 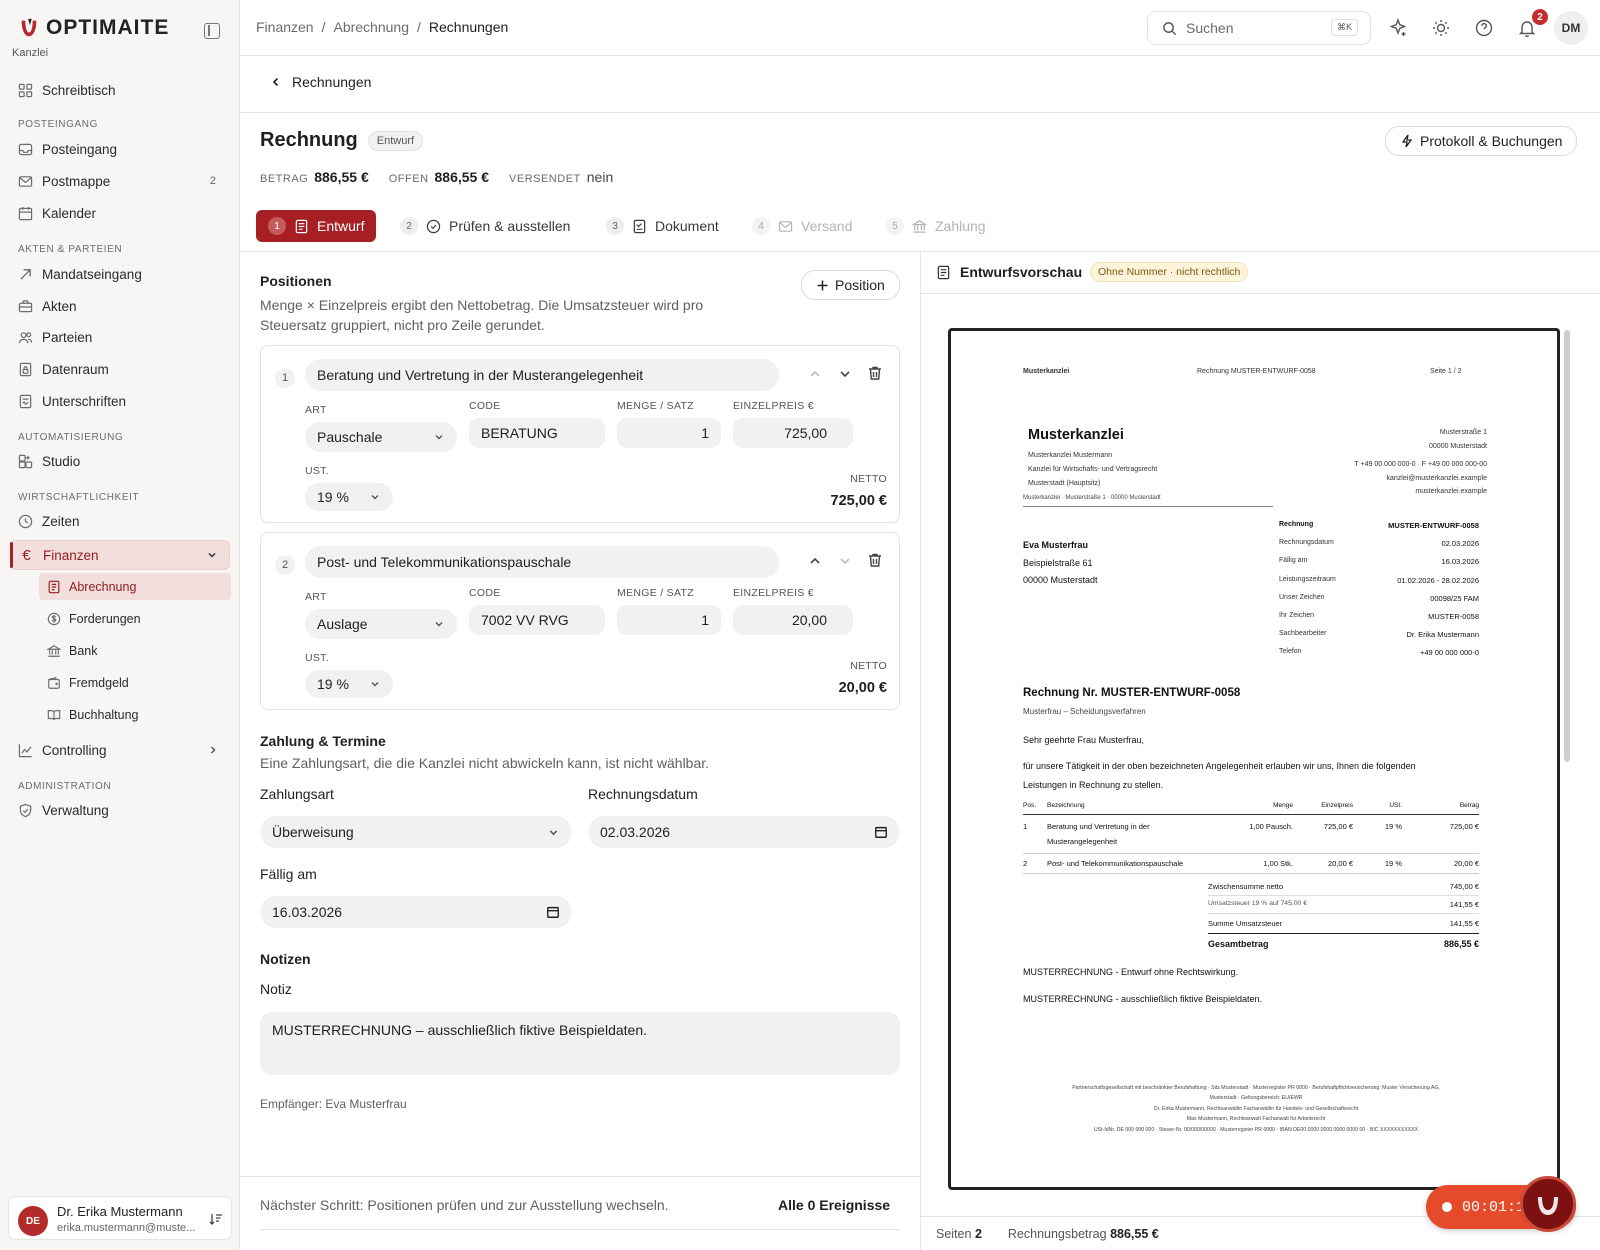 I want to click on doc-meta-value: MUSTER-ENTWURF-0058, so click(x=1433, y=525).